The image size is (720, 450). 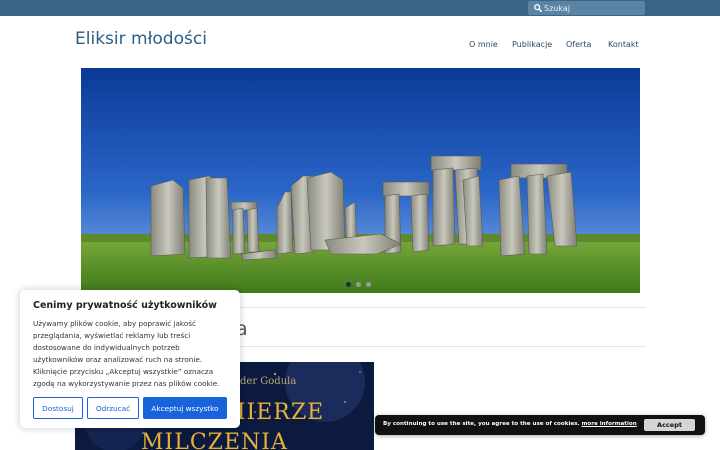 I want to click on reject-button: Odrzucać, so click(x=113, y=408).